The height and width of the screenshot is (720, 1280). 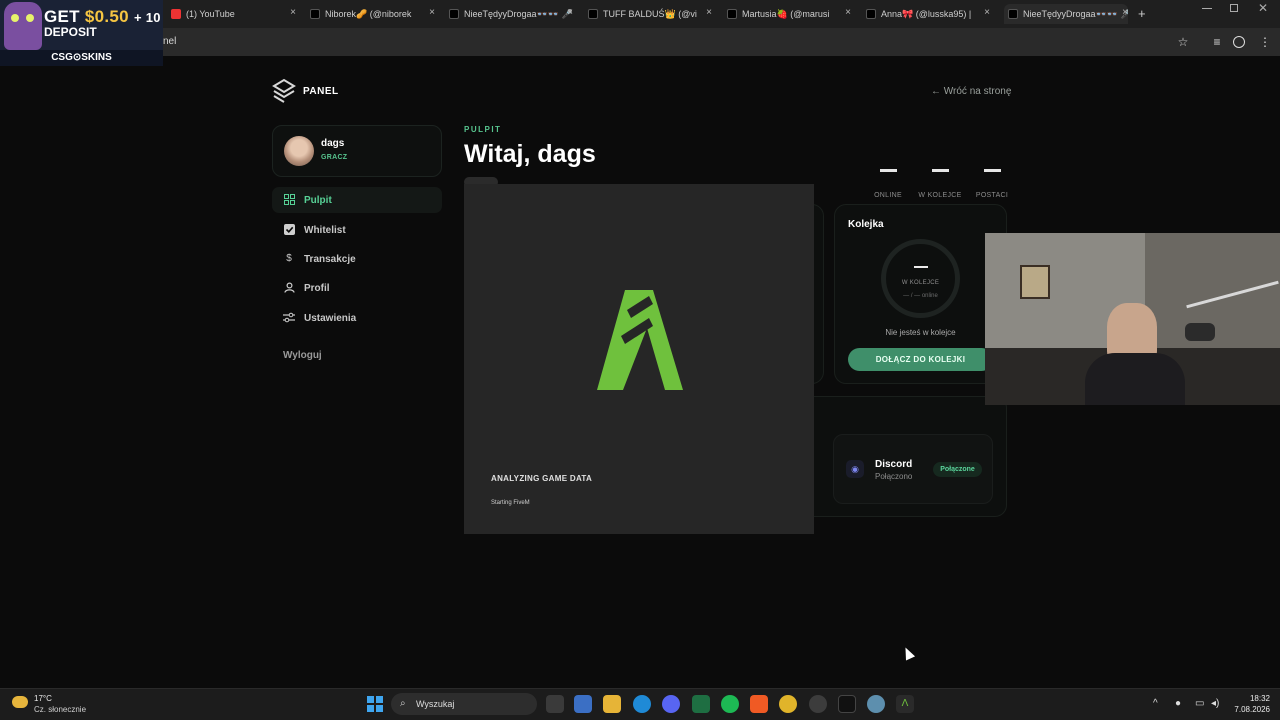 What do you see at coordinates (730, 704) in the screenshot?
I see `spotify-icon` at bounding box center [730, 704].